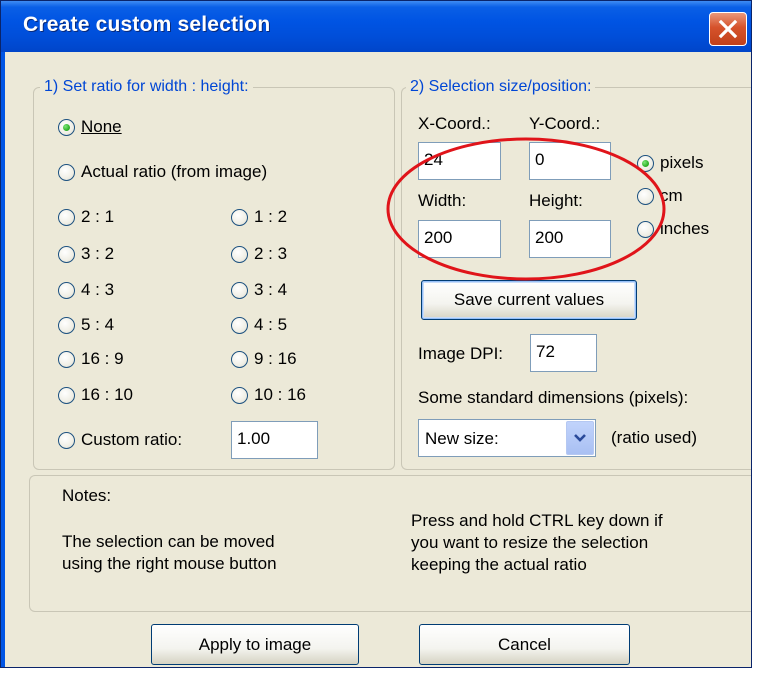  I want to click on ratio-label: 3 : 2, so click(98, 253).